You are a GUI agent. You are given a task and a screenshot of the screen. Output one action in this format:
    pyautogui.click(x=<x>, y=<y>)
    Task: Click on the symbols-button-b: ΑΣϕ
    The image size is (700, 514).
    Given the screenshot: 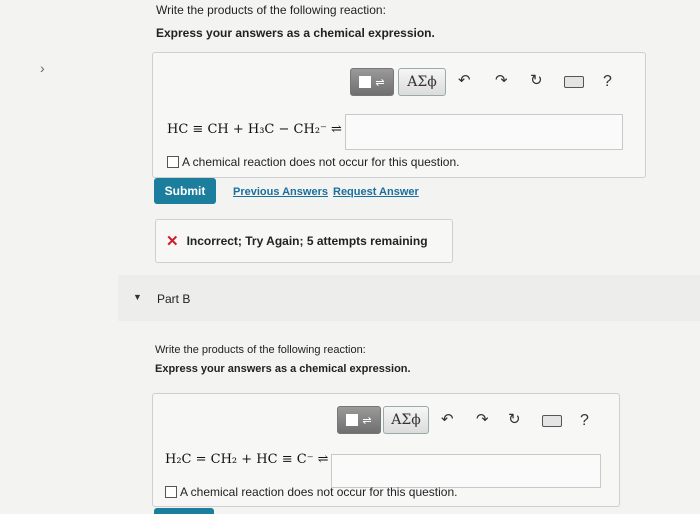 What is the action you would take?
    pyautogui.click(x=406, y=420)
    